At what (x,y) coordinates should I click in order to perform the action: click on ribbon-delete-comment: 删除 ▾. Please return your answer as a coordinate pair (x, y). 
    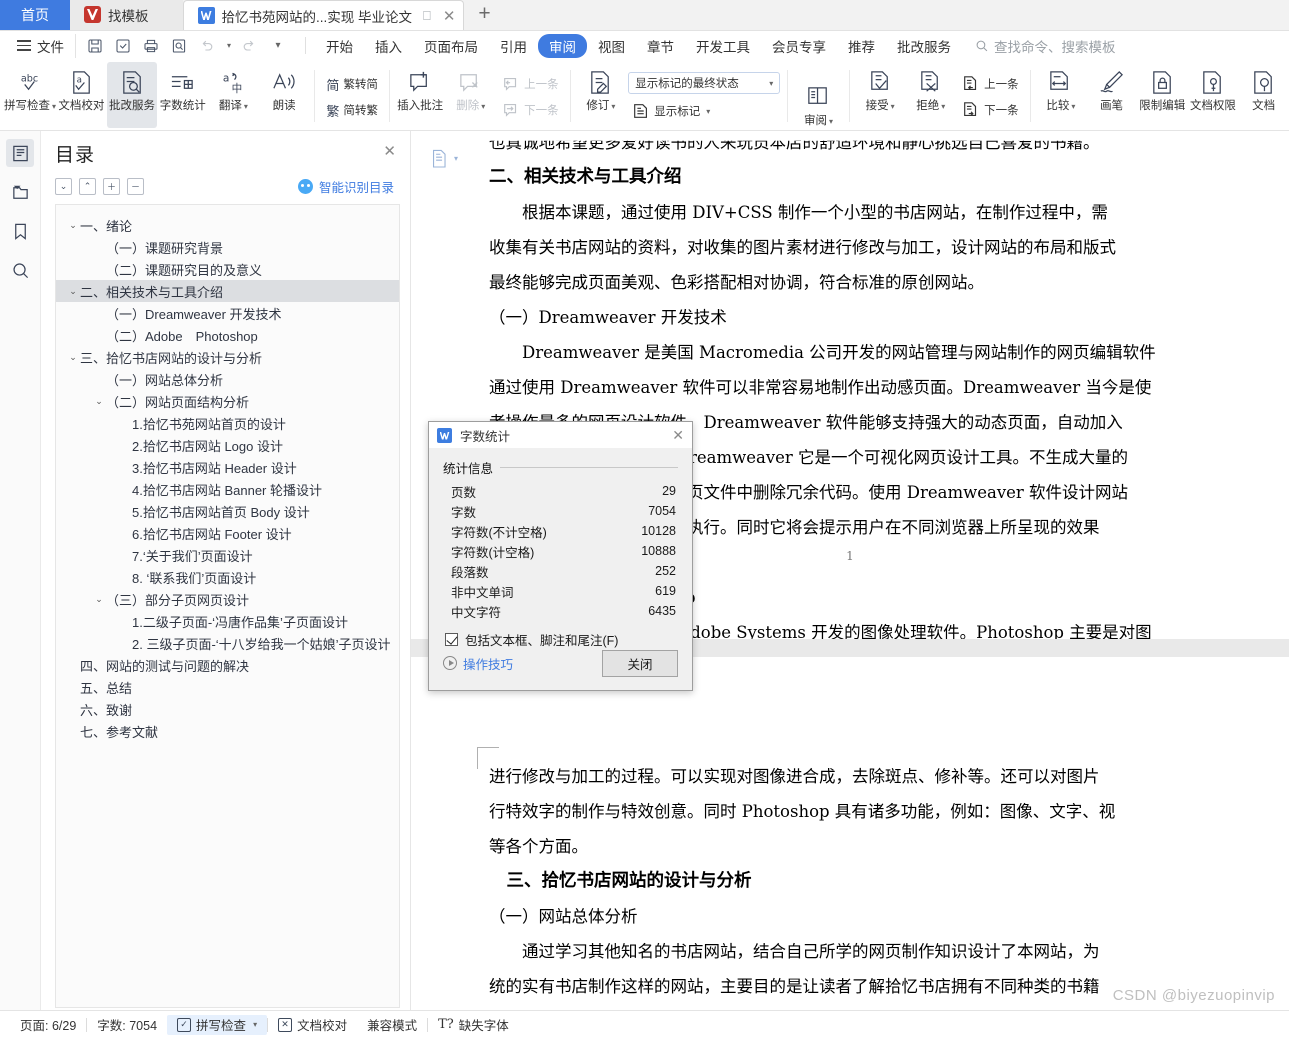
    Looking at the image, I should click on (470, 95).